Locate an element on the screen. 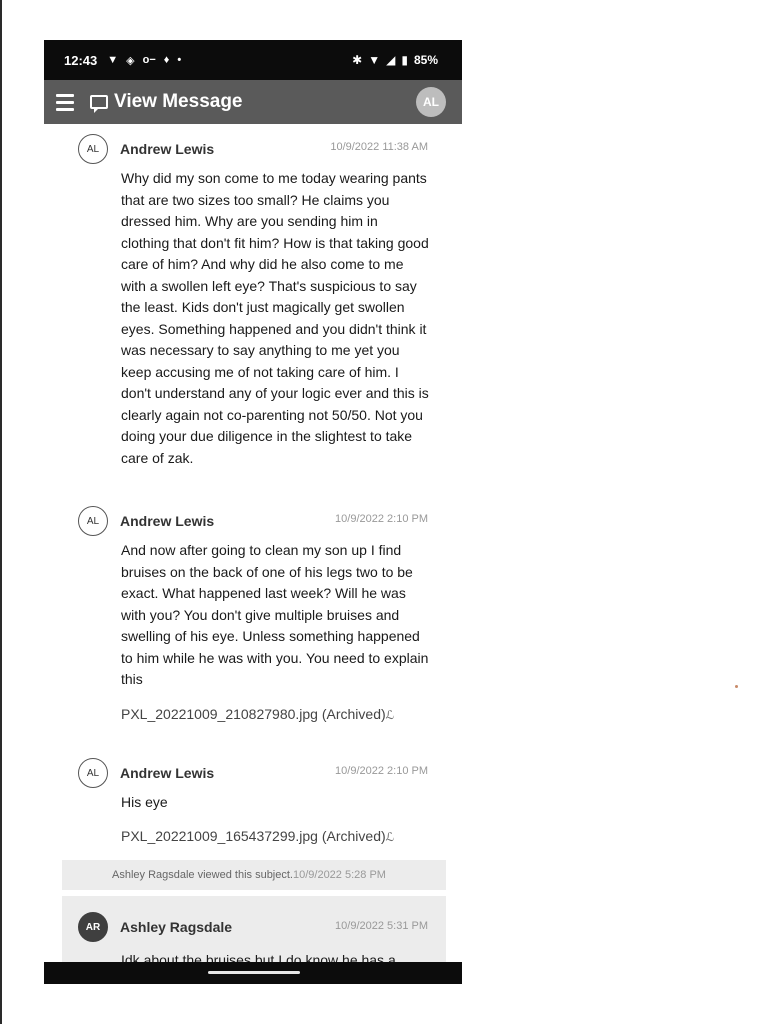  attachment-link: PXL_20221009_210827980.jpg (Archived)ℒ is located at coordinates (257, 714).